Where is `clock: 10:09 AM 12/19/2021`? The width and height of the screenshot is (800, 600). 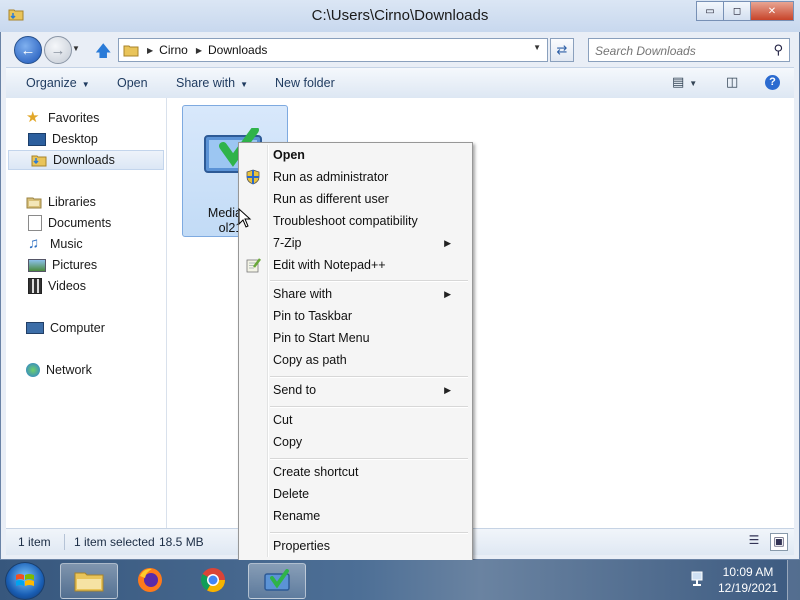
clock: 10:09 AM 12/19/2021 is located at coordinates (748, 580).